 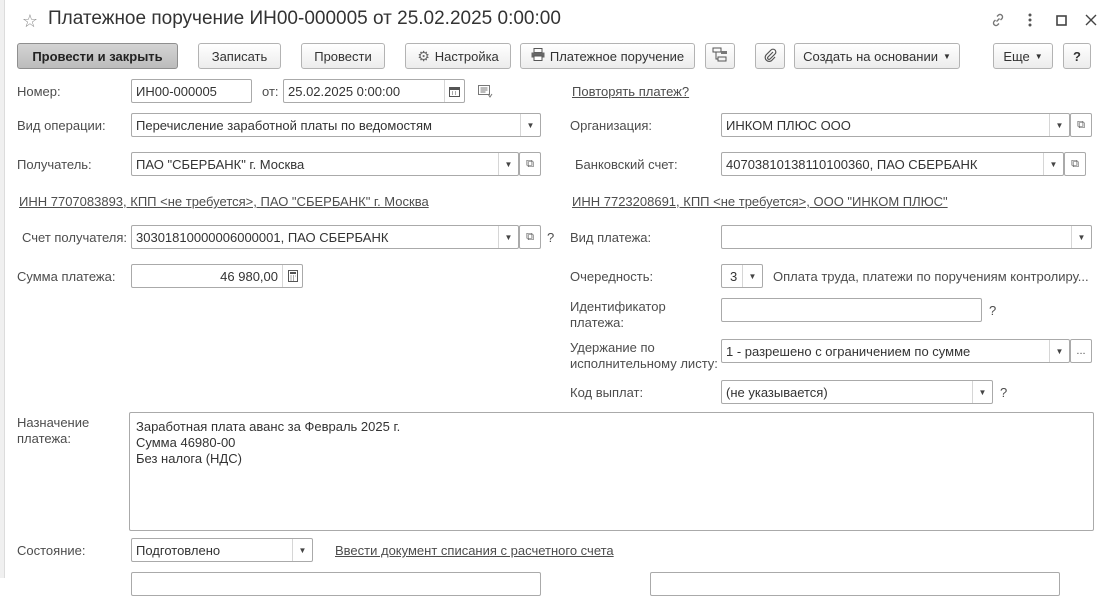 I want to click on purpose-label: Назначение платежа:, so click(x=53, y=430).